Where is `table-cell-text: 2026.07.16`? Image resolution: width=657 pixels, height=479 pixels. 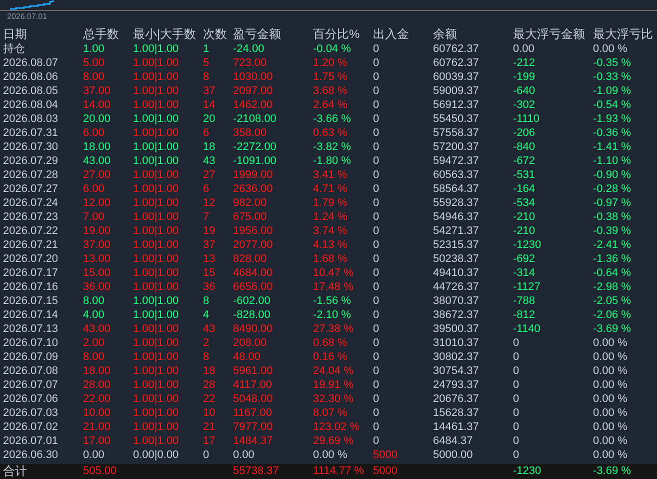
table-cell-text: 2026.07.16 is located at coordinates (31, 287).